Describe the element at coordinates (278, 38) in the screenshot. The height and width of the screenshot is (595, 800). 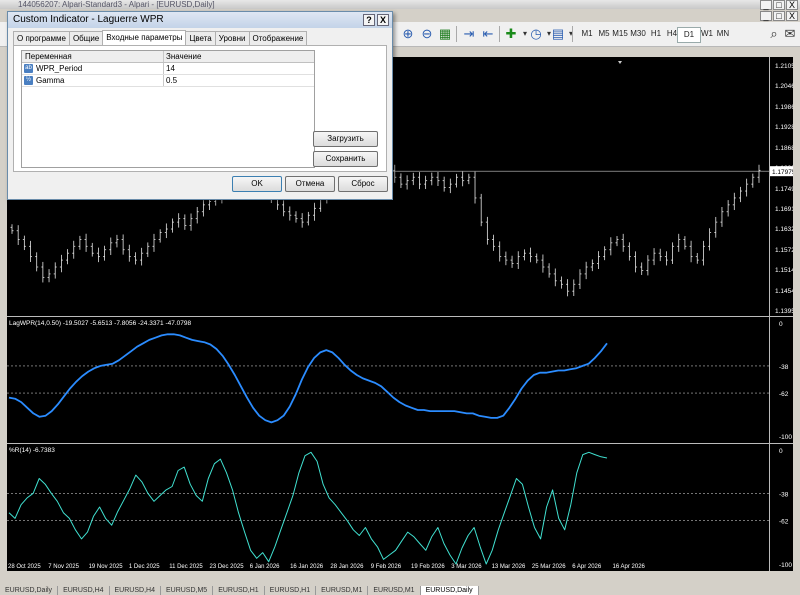
I see `tab-visualization: Отображение` at that location.